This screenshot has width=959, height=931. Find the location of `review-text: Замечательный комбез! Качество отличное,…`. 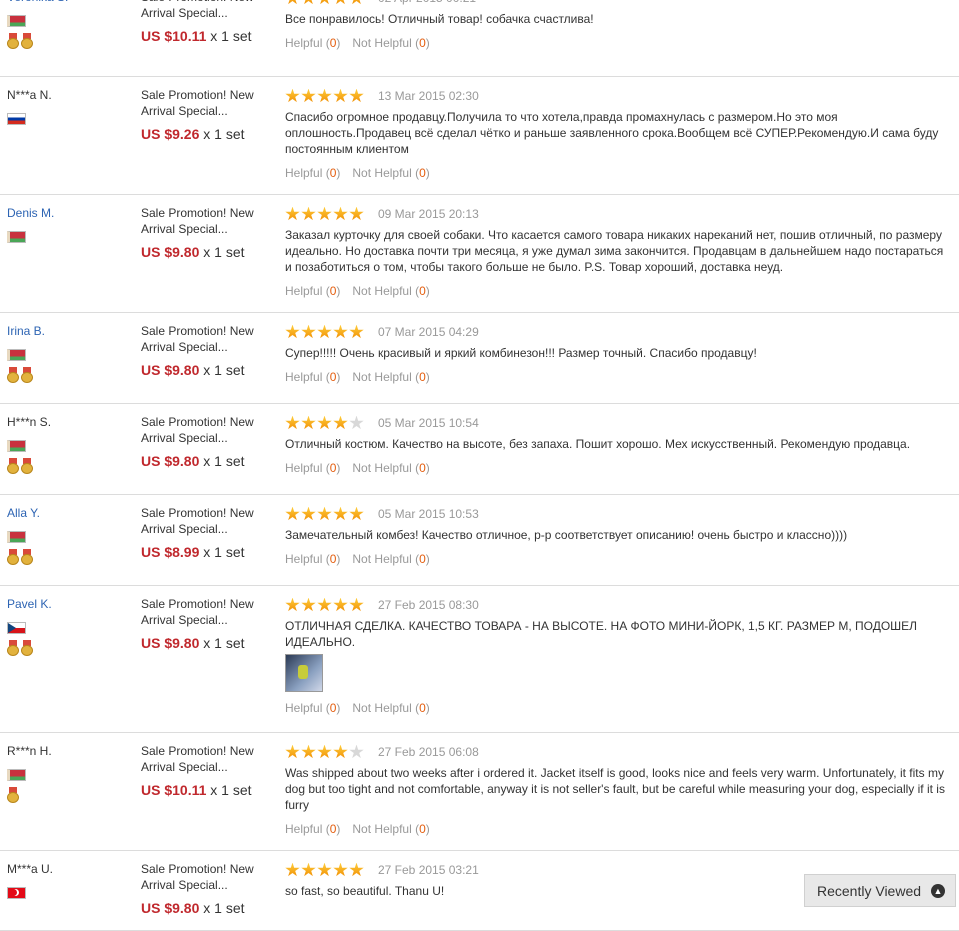

review-text: Замечательный комбез! Качество отличное,… is located at coordinates (566, 535).